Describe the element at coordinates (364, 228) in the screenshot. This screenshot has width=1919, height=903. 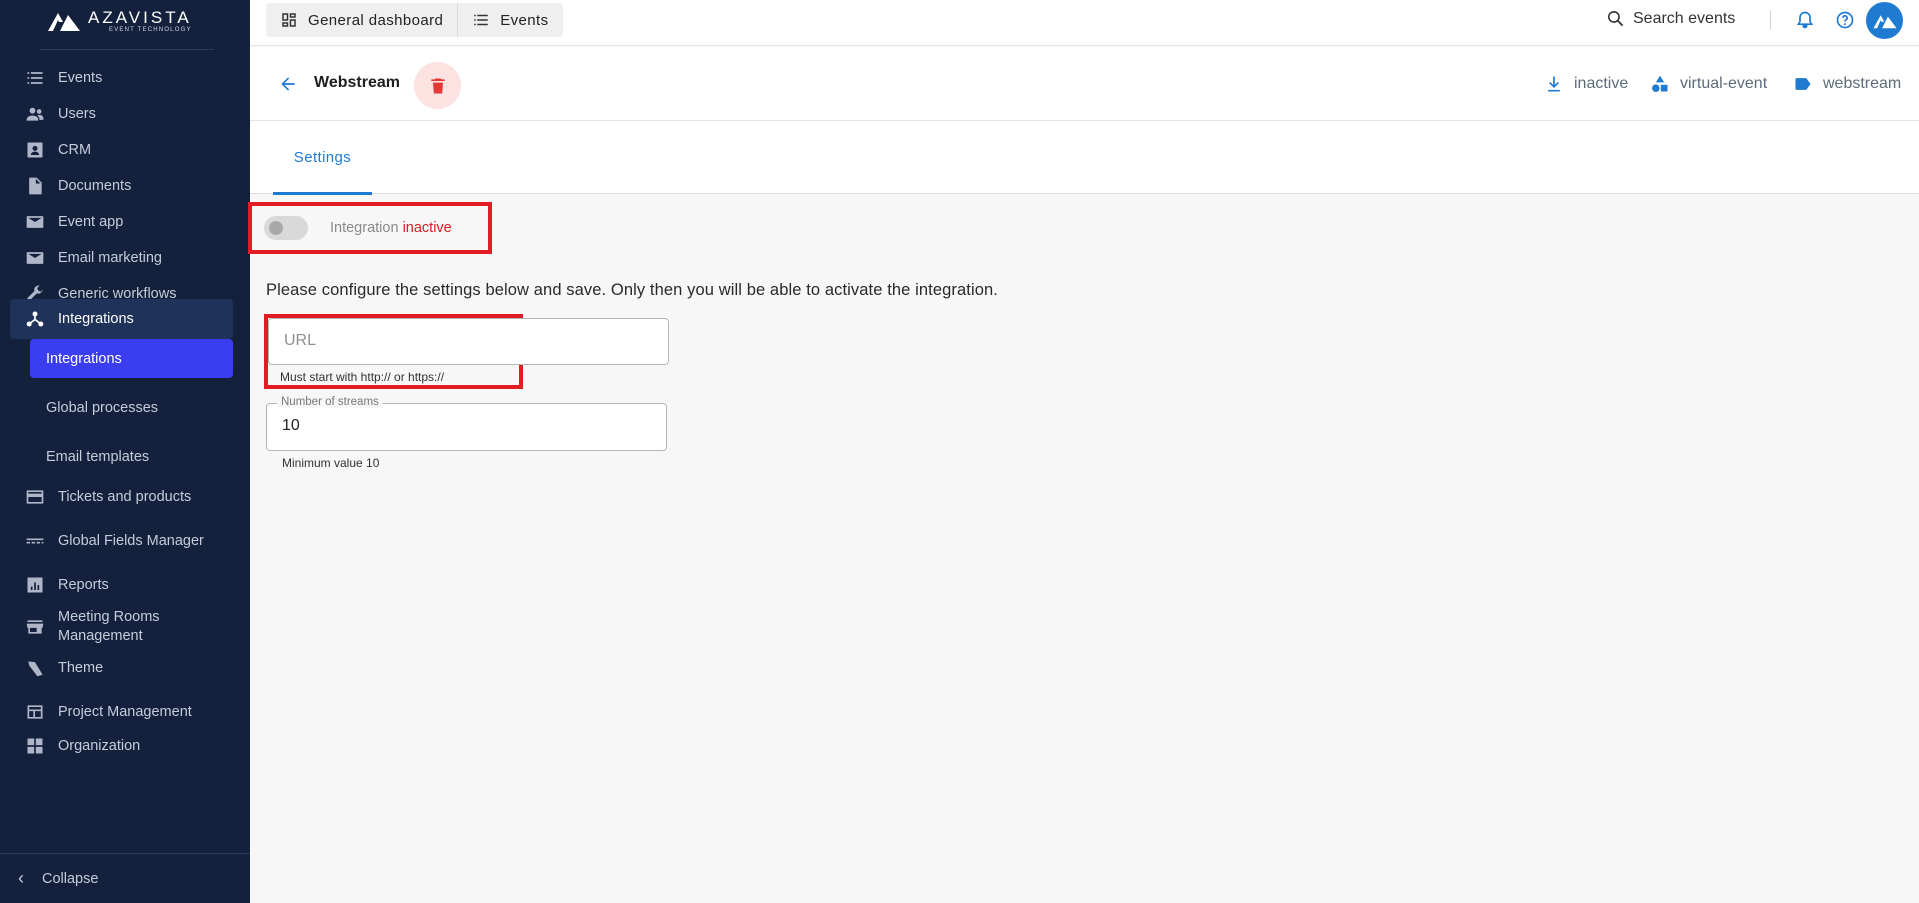
I see `integration-label-prefix: Integration` at that location.